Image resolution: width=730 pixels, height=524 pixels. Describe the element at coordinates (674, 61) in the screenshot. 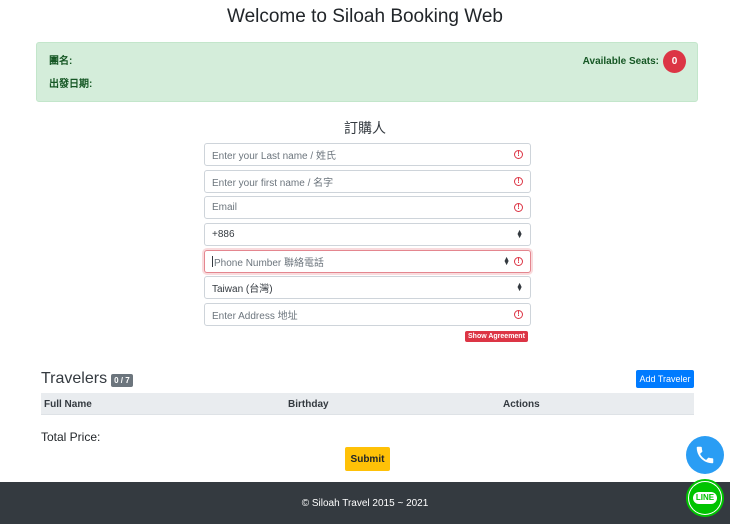

I see `available-seats-badge: 0` at that location.